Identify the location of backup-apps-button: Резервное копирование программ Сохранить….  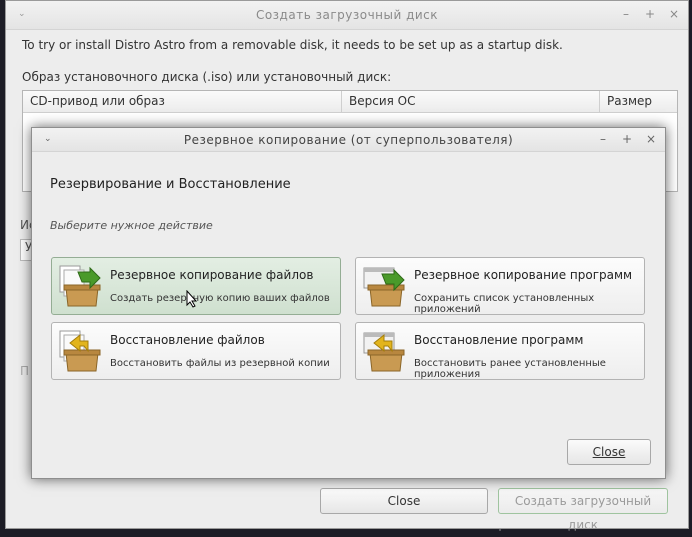
(500, 286).